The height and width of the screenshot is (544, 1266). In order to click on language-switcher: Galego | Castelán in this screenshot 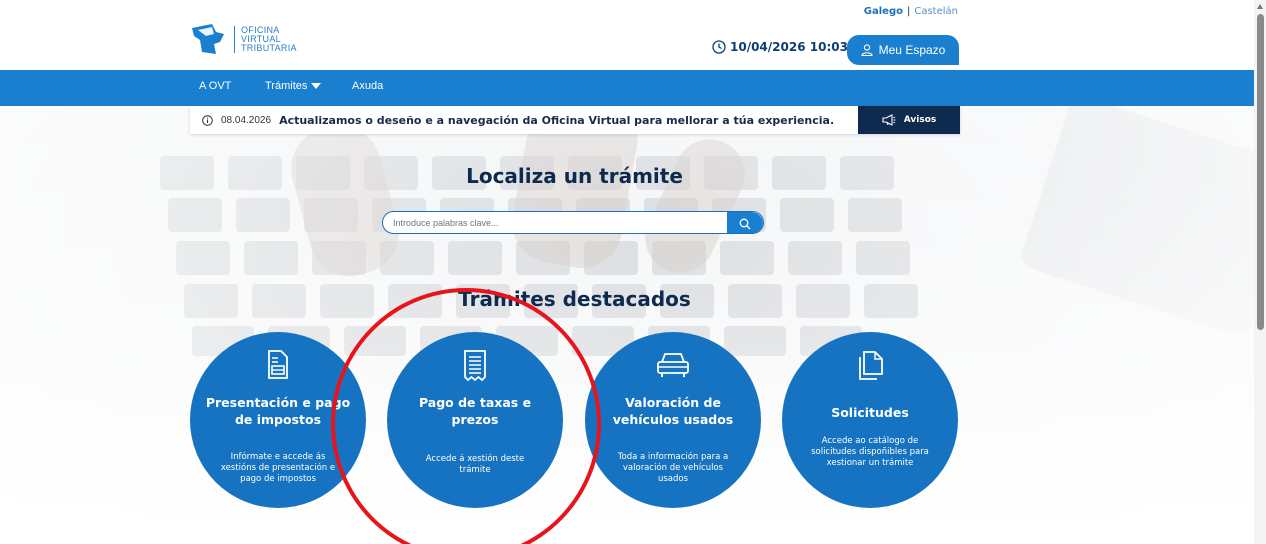, I will do `click(911, 11)`.